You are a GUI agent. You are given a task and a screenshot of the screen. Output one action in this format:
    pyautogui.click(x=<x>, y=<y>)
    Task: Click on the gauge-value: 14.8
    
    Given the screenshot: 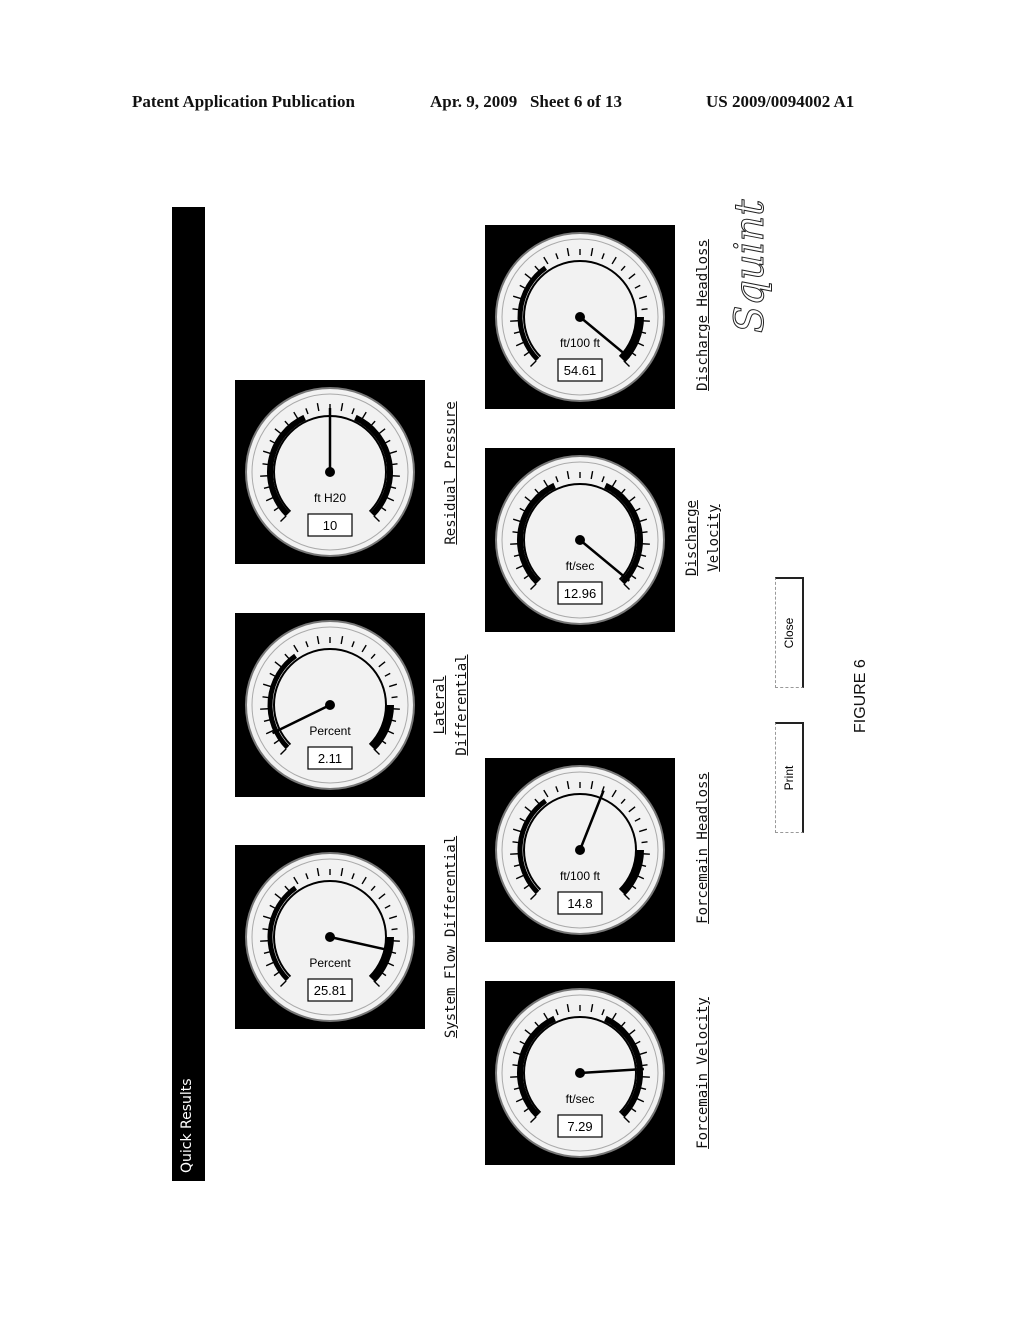 What is the action you would take?
    pyautogui.click(x=579, y=903)
    